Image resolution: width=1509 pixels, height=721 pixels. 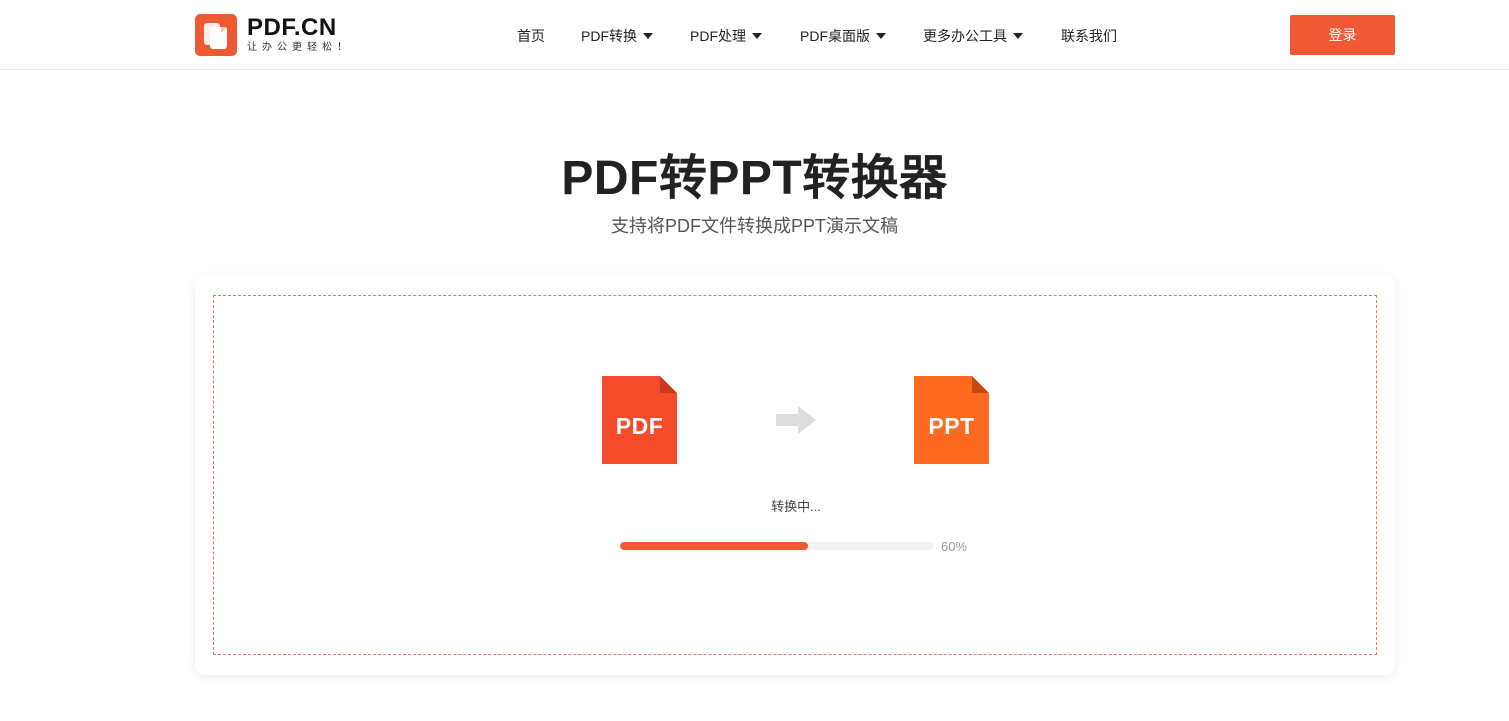 I want to click on progress-bar, so click(x=777, y=546).